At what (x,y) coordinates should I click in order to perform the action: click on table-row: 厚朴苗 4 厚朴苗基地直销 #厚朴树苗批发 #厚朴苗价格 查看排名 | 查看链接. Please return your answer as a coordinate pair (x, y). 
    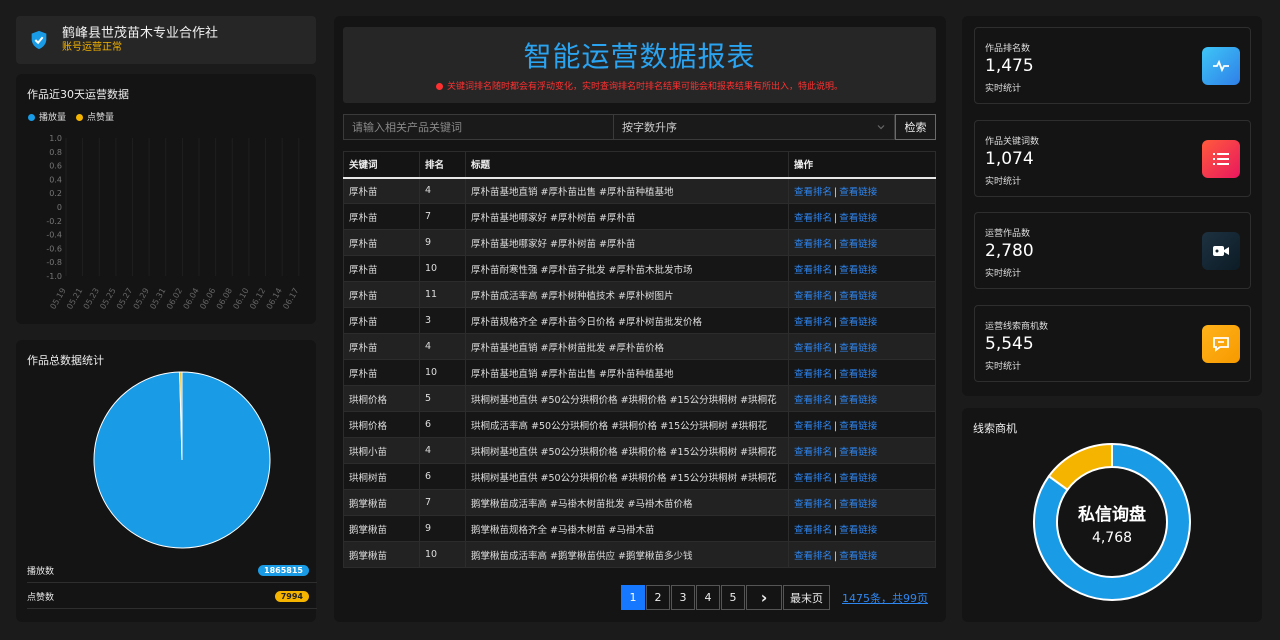
    Looking at the image, I should click on (639, 346).